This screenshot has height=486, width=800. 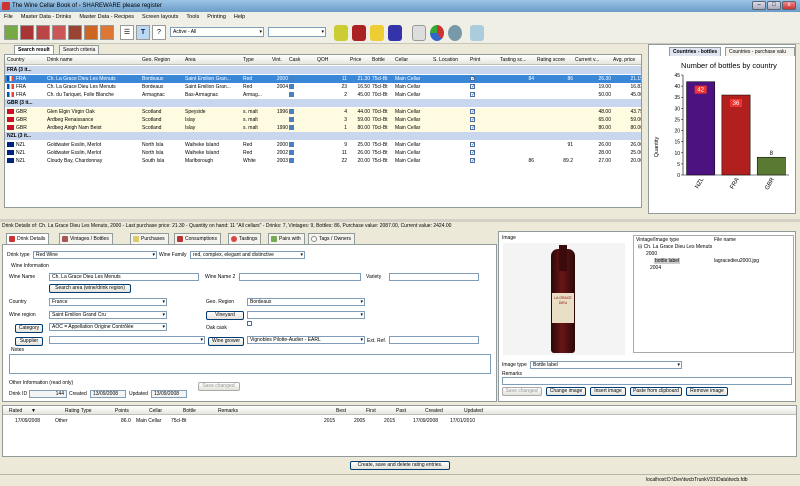 I want to click on tab-countries-bottles: Countries - bottles, so click(x=695, y=51).